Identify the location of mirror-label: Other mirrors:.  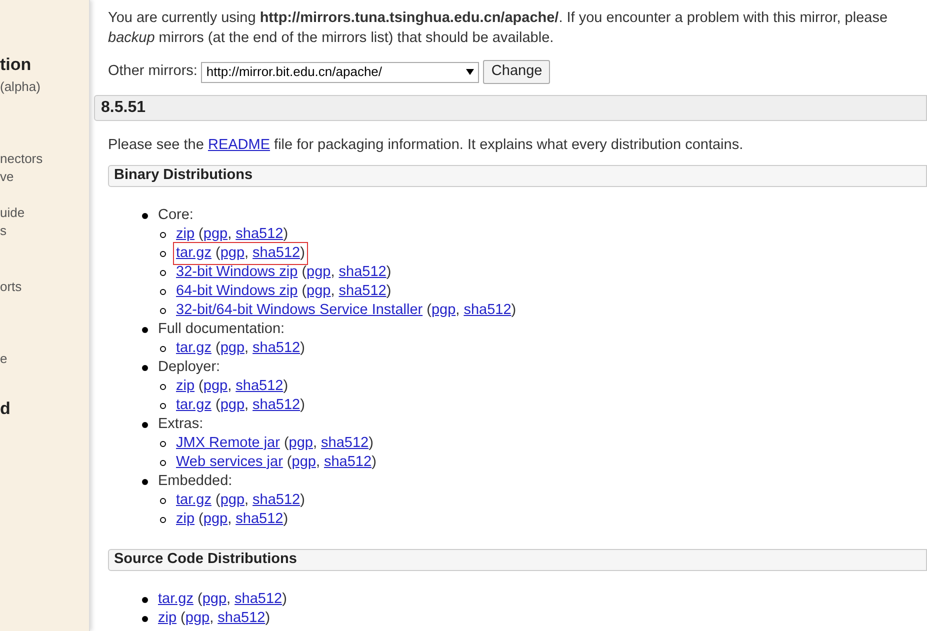
(153, 72).